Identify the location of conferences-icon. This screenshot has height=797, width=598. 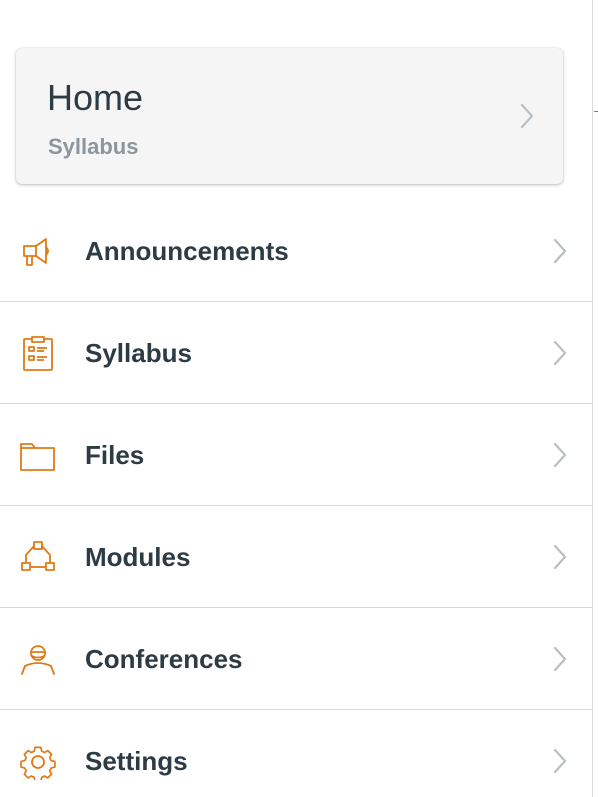
(38, 660).